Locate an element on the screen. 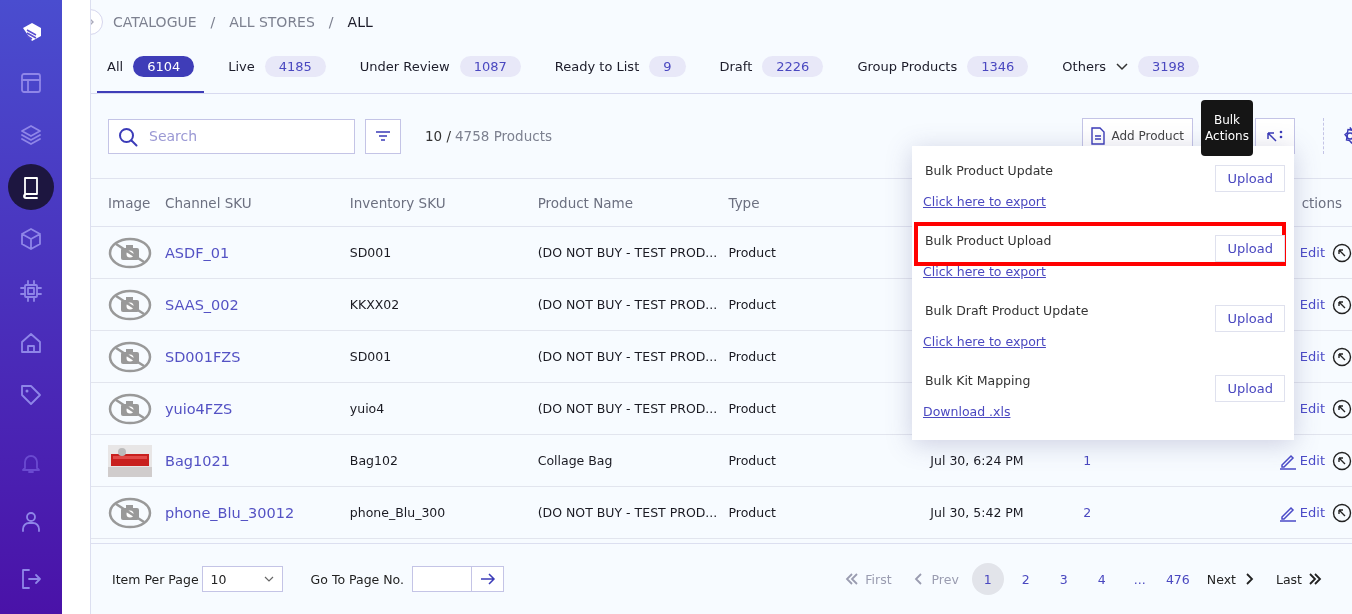  page-button: 2 is located at coordinates (1025, 579).